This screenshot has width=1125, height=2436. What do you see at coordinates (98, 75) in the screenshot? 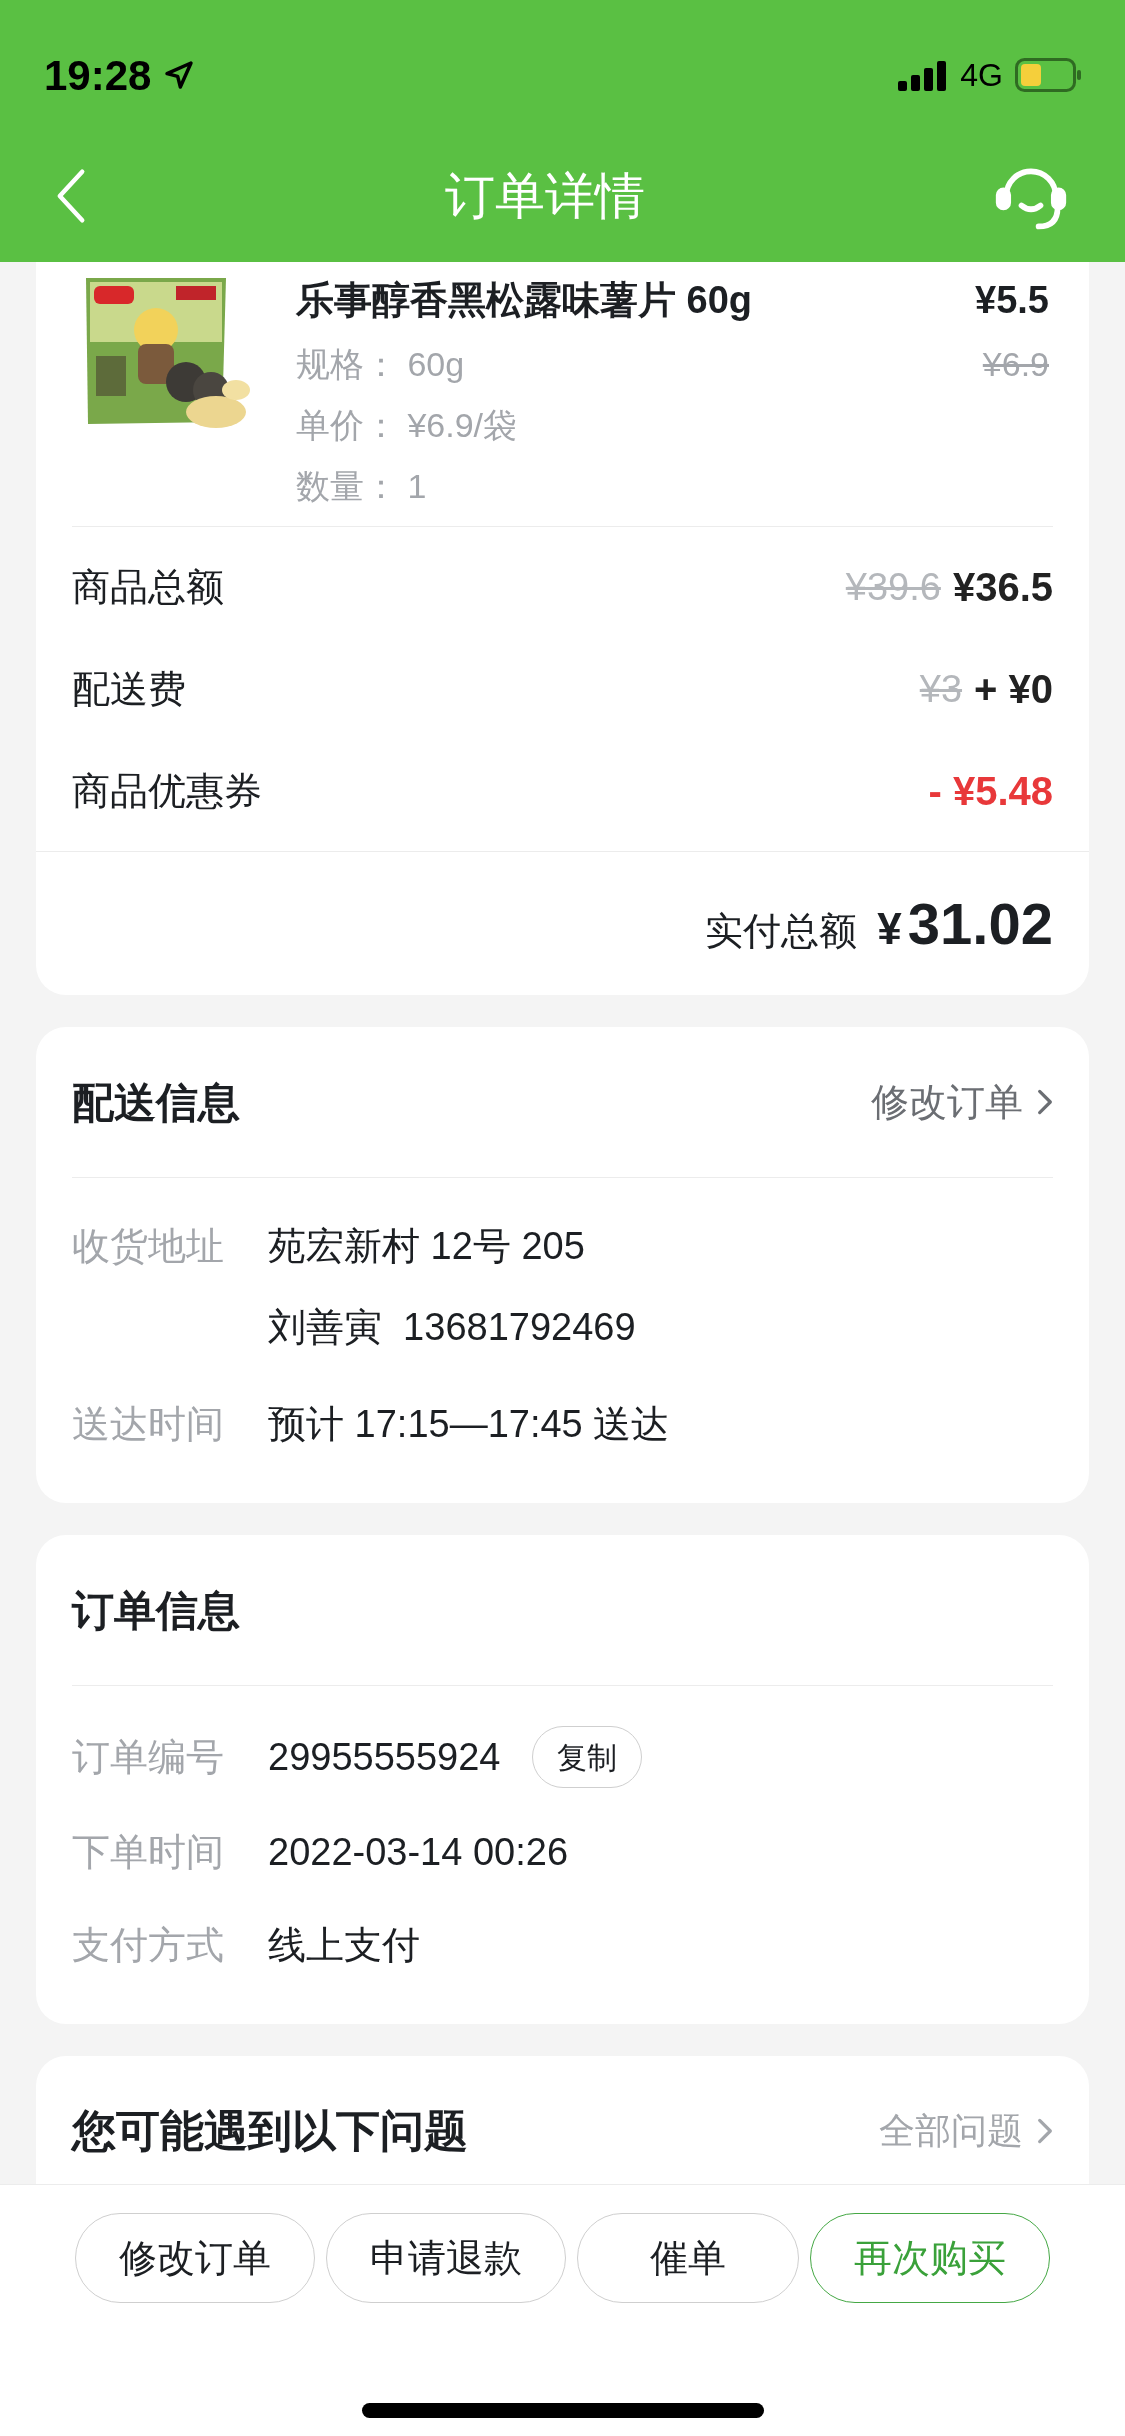
I see `status-time: 19:28` at bounding box center [98, 75].